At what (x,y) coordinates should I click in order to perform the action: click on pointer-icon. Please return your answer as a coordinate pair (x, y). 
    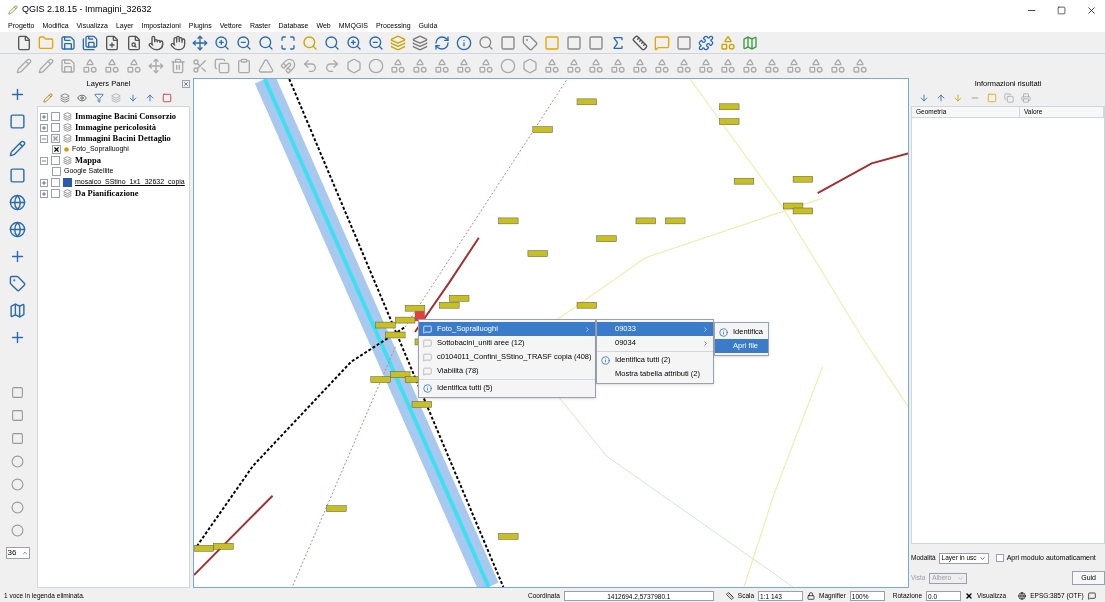
    Looking at the image, I should click on (156, 42).